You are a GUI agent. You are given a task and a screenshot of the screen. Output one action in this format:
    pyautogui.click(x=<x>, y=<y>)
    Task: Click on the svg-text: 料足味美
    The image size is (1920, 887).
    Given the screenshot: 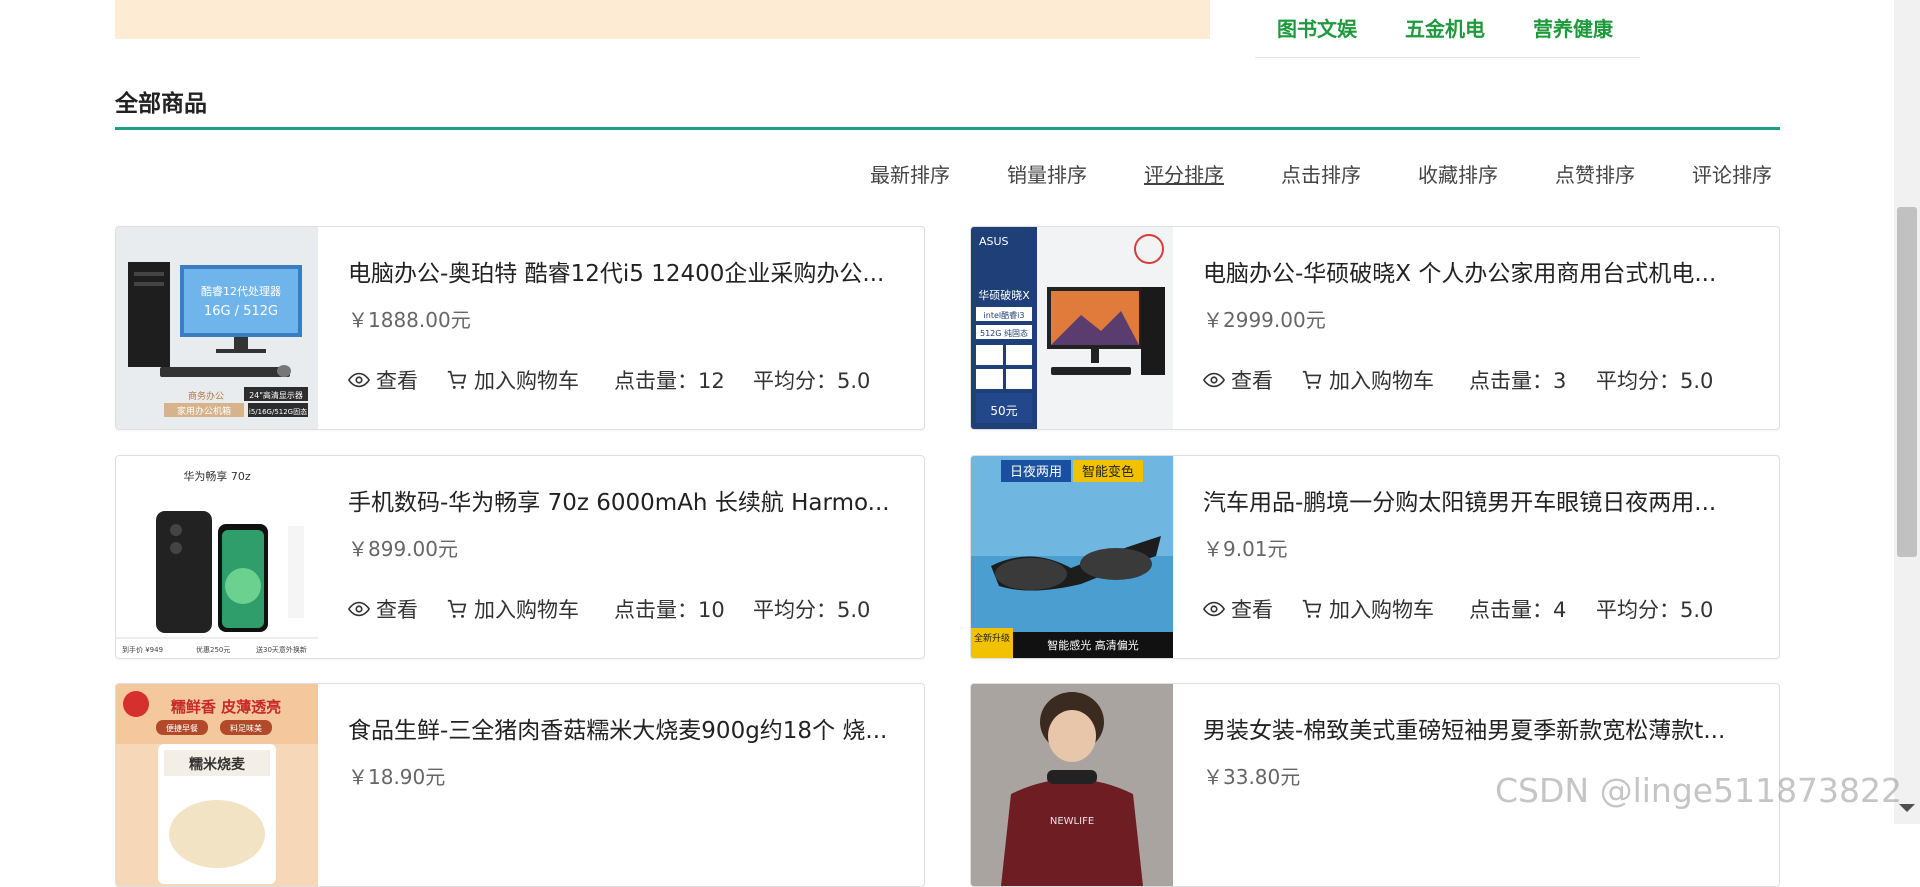 What is the action you would take?
    pyautogui.click(x=246, y=728)
    